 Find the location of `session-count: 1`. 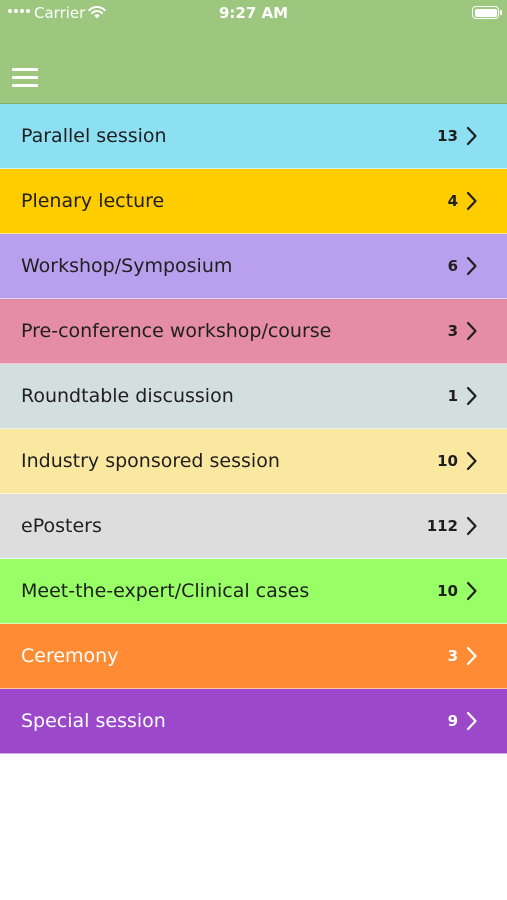

session-count: 1 is located at coordinates (452, 396).